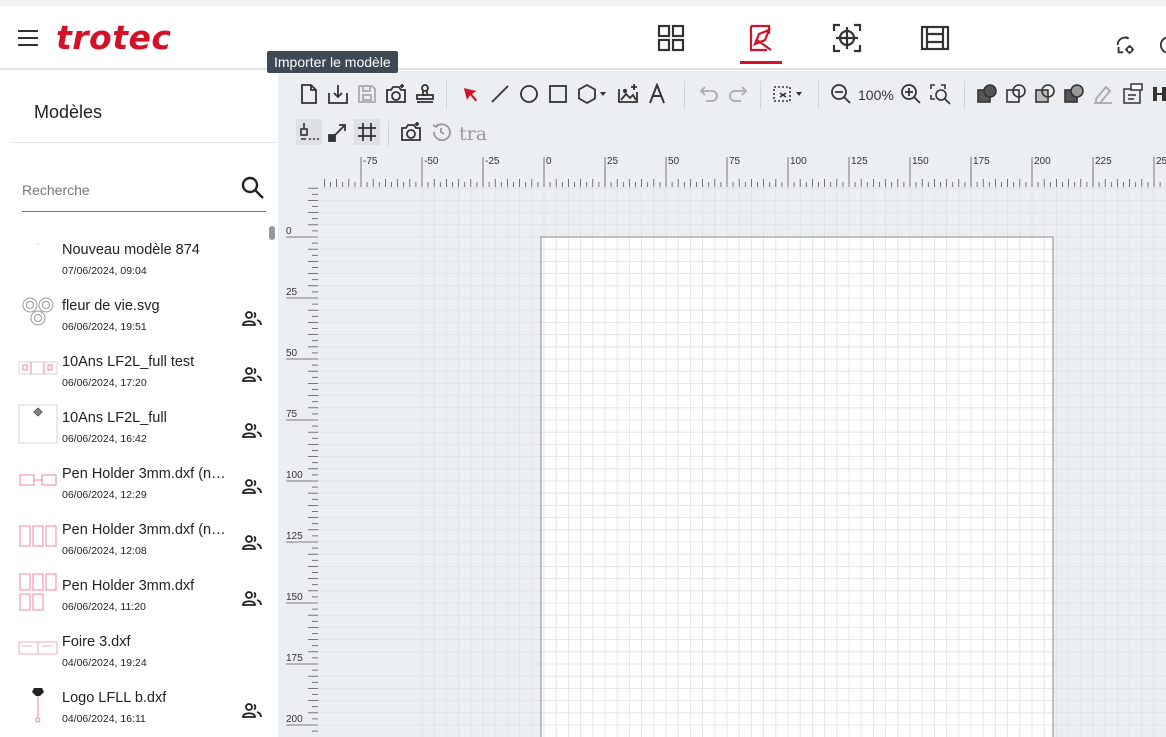 This screenshot has height=737, width=1166. I want to click on ruler-label: 200, so click(294, 719).